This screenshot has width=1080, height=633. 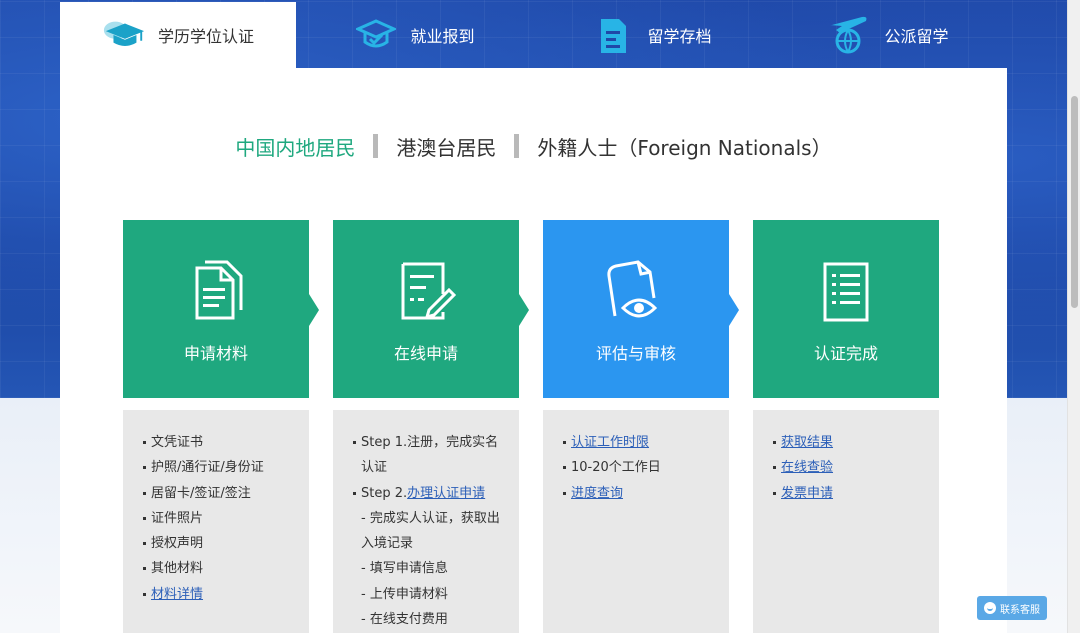 I want to click on invoice-request-link: 发票申请, so click(x=807, y=493).